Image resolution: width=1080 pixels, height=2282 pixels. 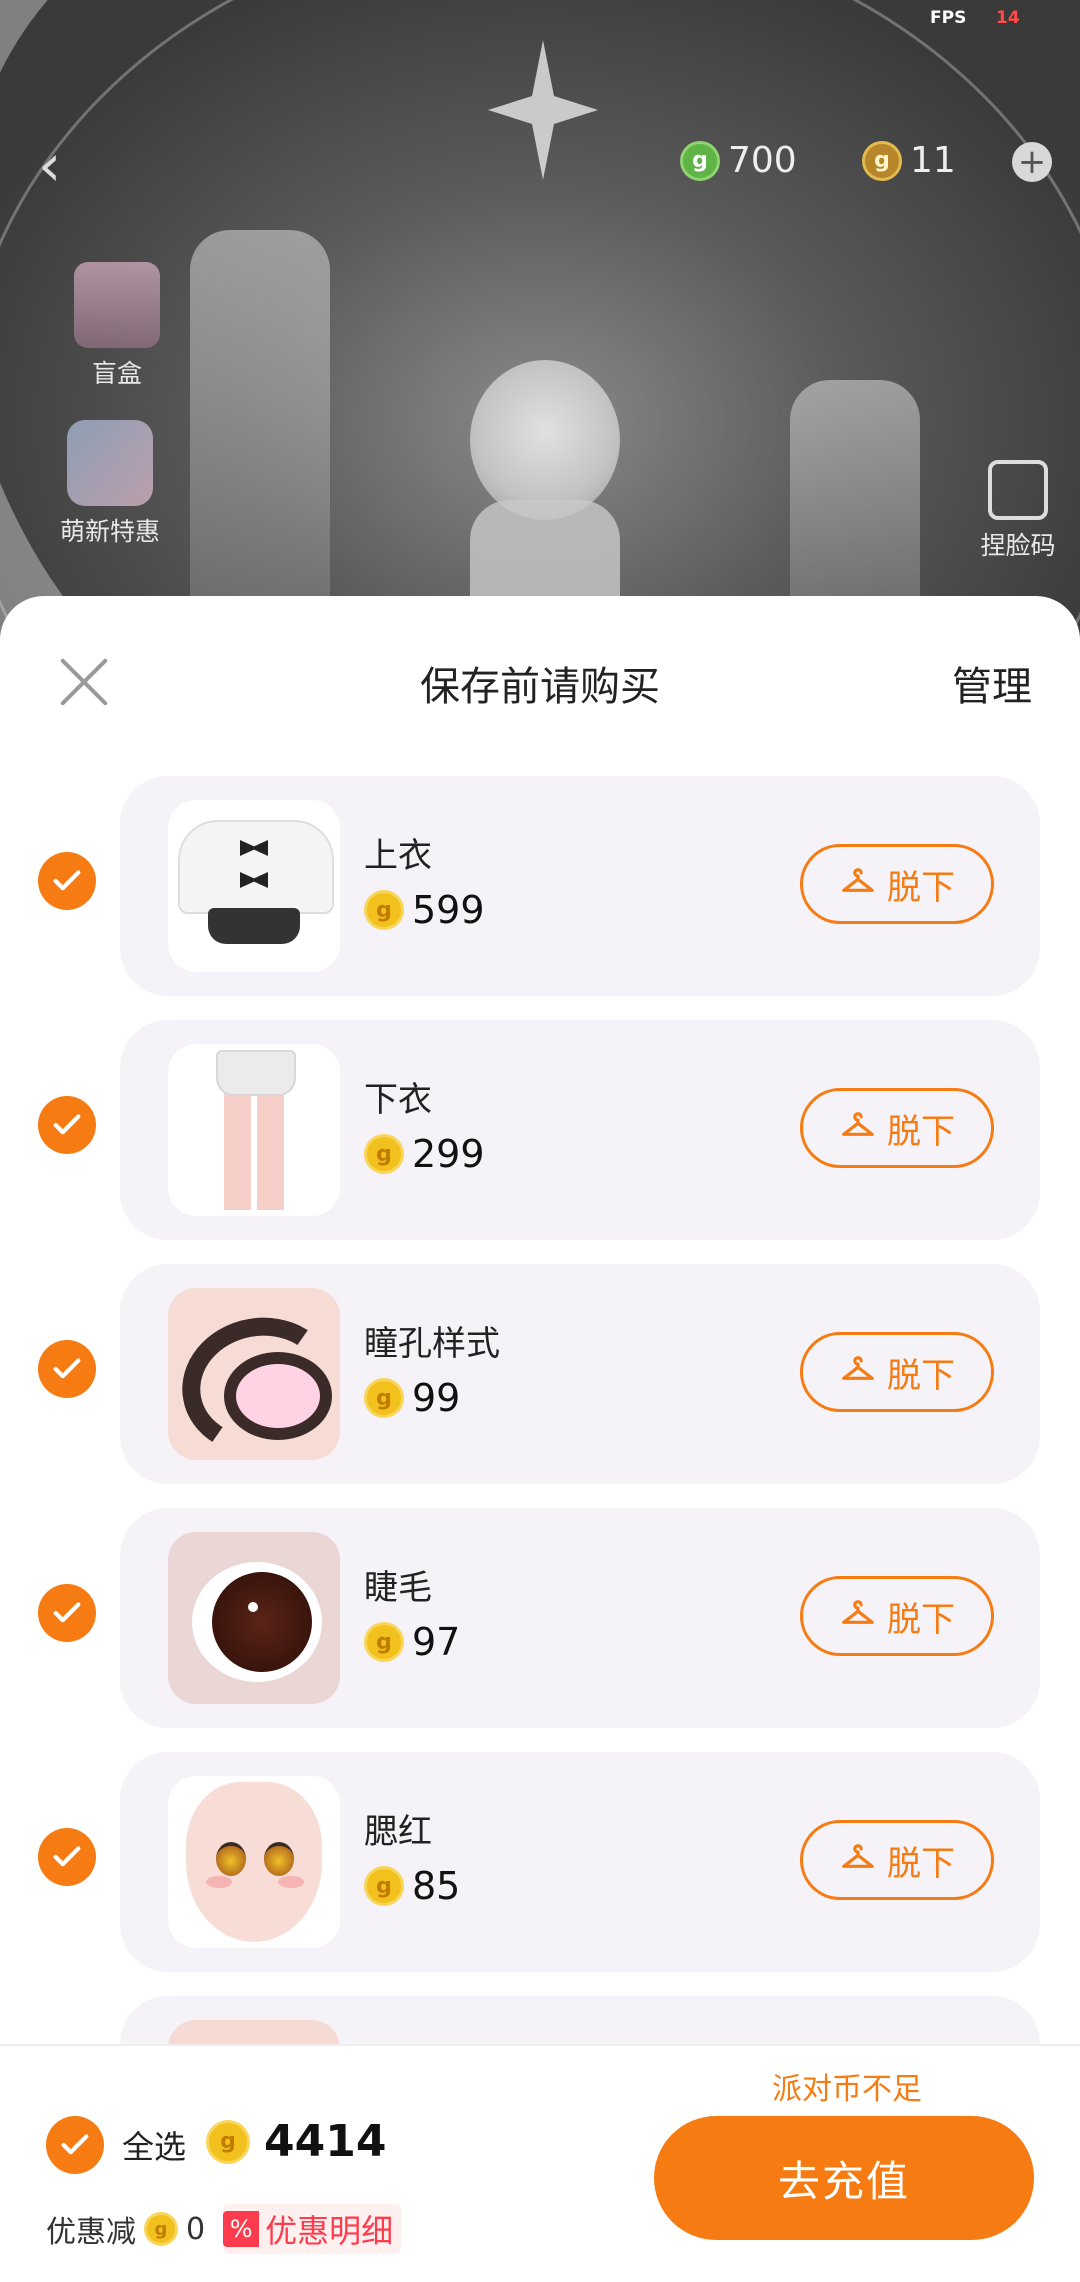 I want to click on item-thumbnail-pupil-style, so click(x=254, y=1374).